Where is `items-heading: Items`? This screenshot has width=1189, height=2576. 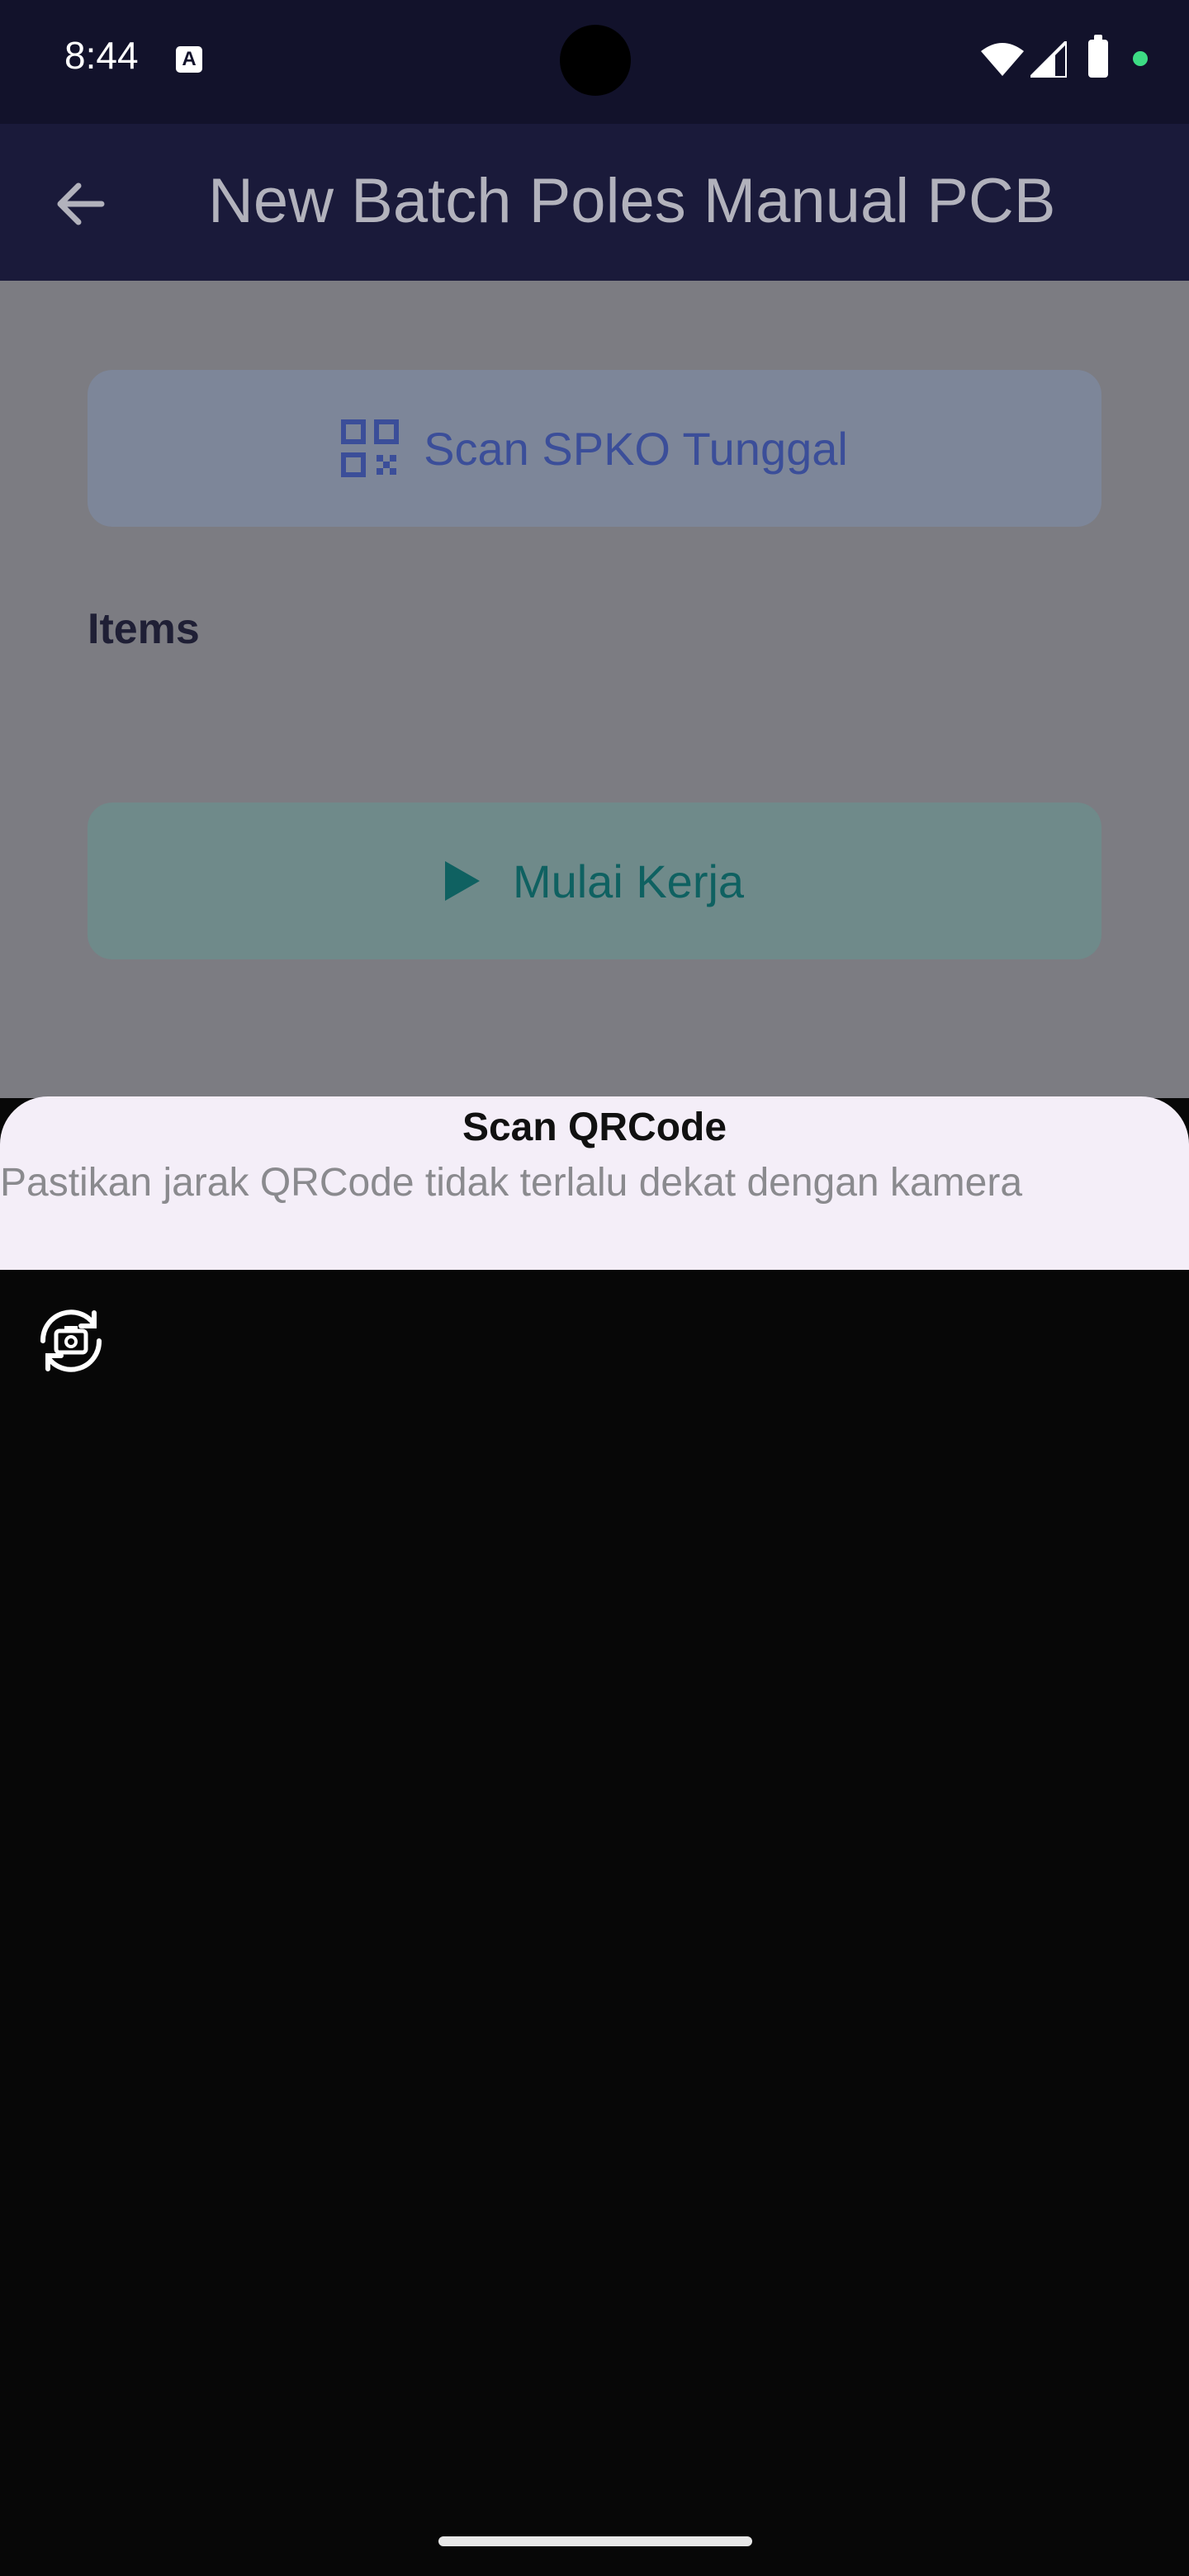 items-heading: Items is located at coordinates (144, 629).